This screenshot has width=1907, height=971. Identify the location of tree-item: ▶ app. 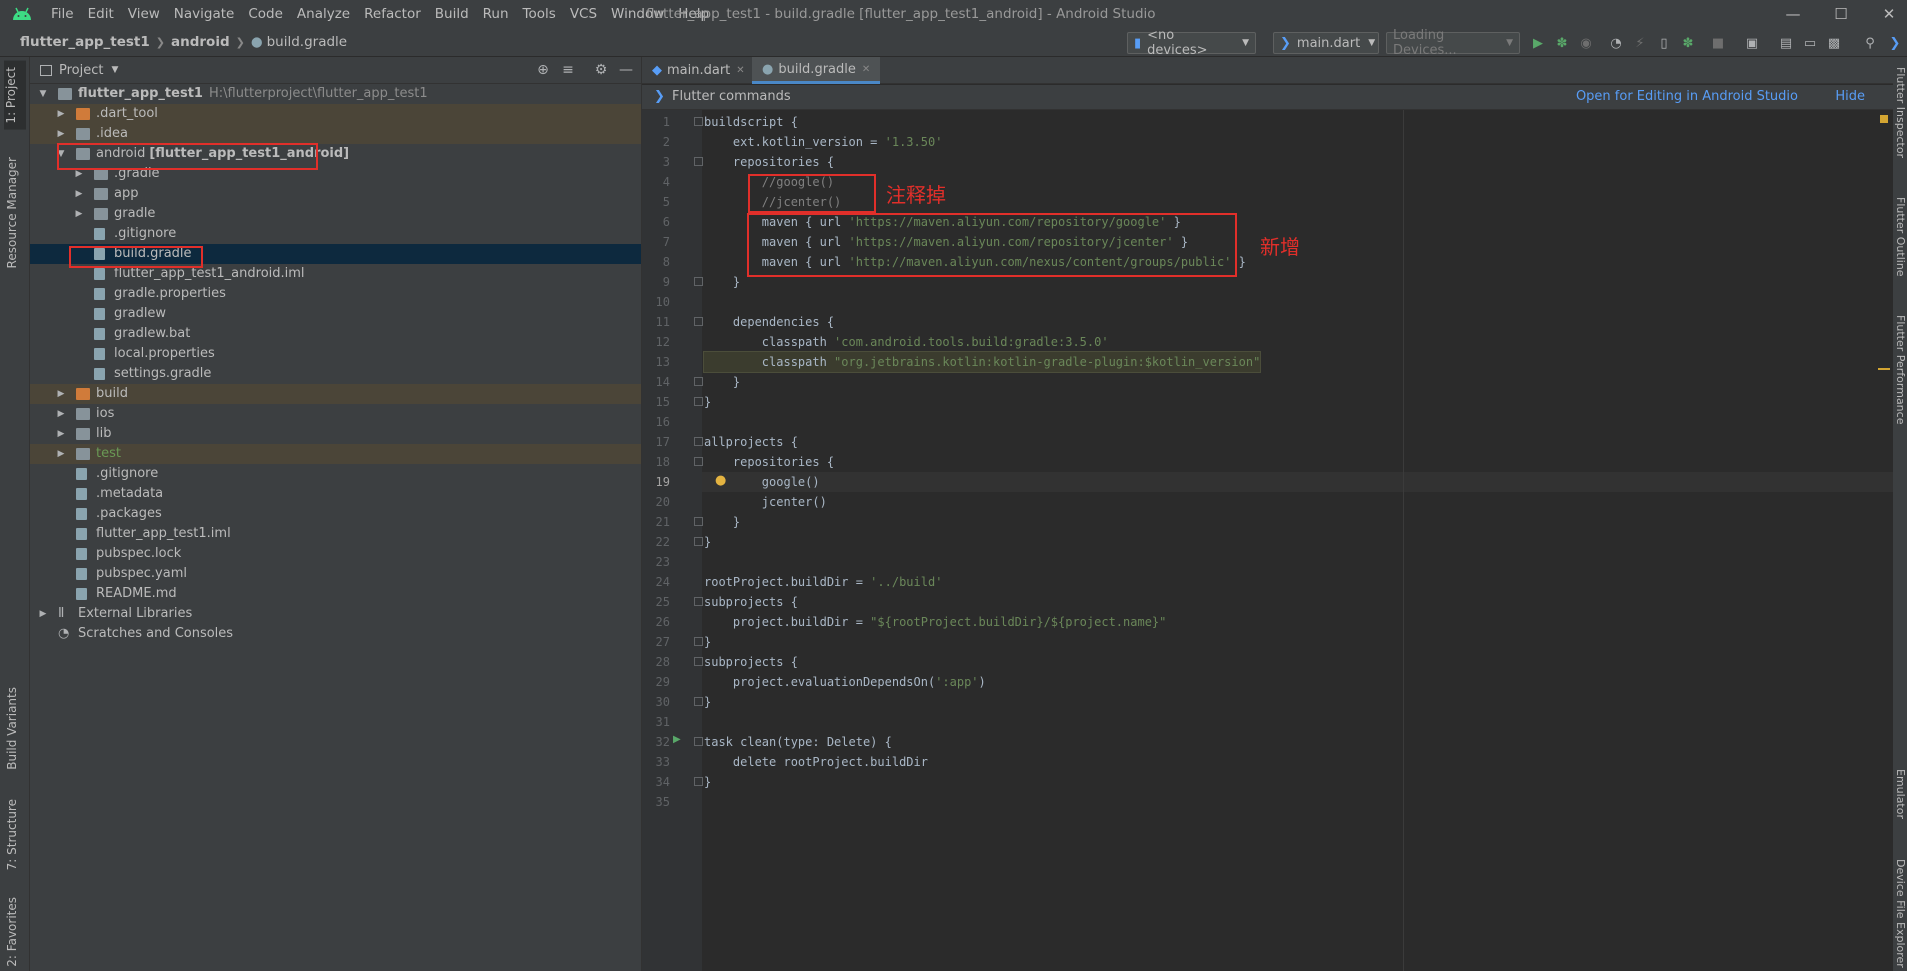
(335, 194).